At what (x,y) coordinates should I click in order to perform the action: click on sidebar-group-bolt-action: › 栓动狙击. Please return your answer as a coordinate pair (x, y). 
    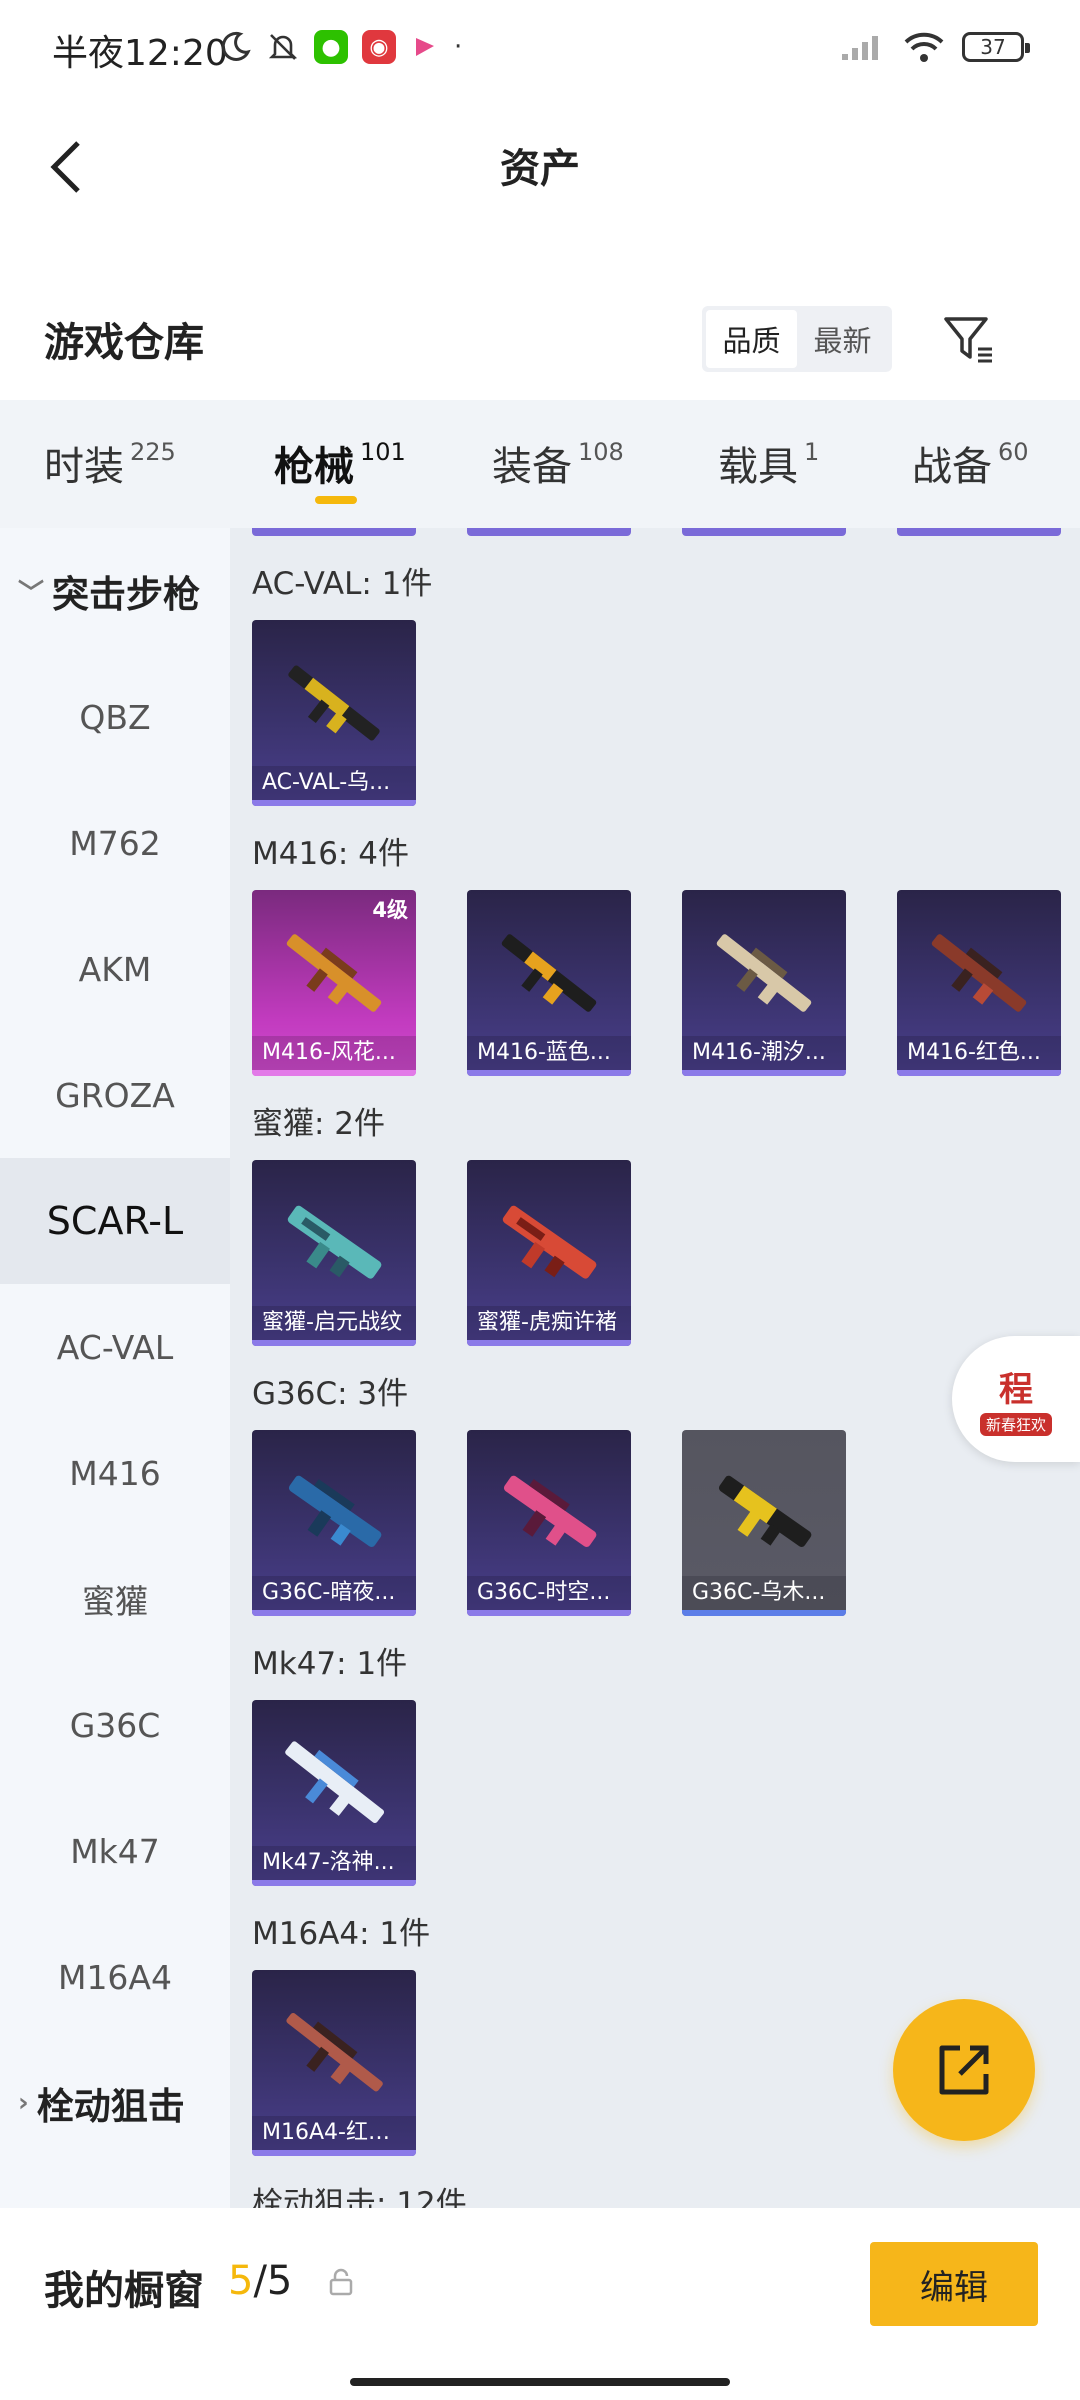
    Looking at the image, I should click on (115, 2103).